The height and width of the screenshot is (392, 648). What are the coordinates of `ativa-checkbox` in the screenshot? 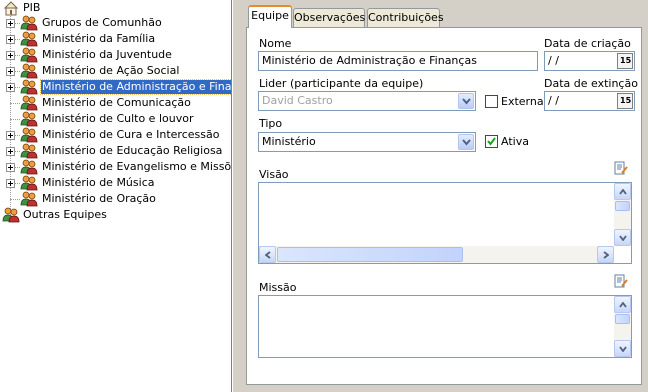 It's located at (491, 141).